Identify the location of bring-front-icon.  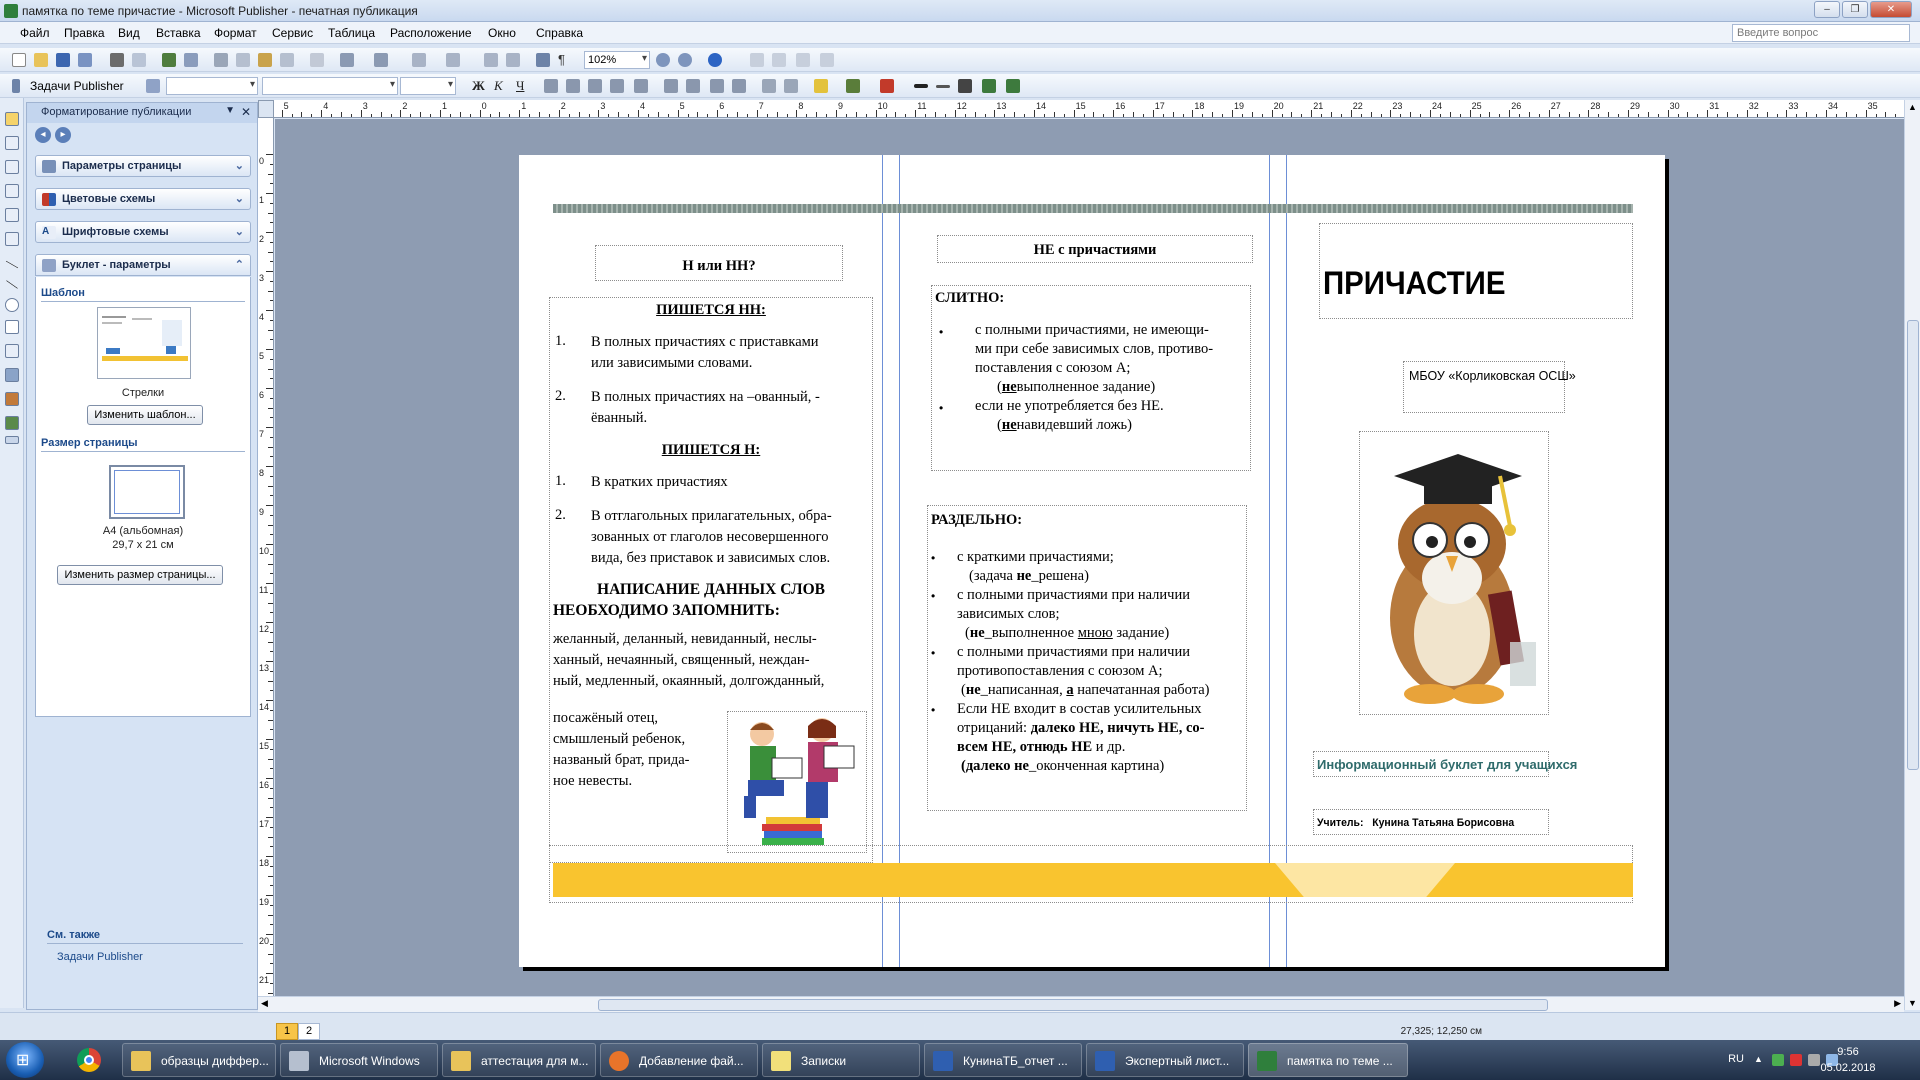
(419, 60).